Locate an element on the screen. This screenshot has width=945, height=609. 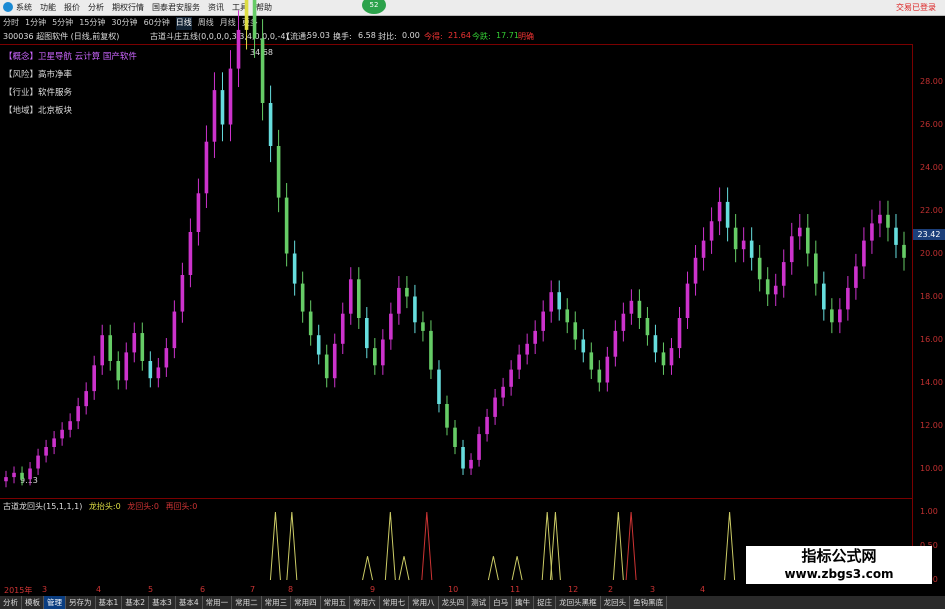
template-tab: 捉庄 is located at coordinates (545, 602).